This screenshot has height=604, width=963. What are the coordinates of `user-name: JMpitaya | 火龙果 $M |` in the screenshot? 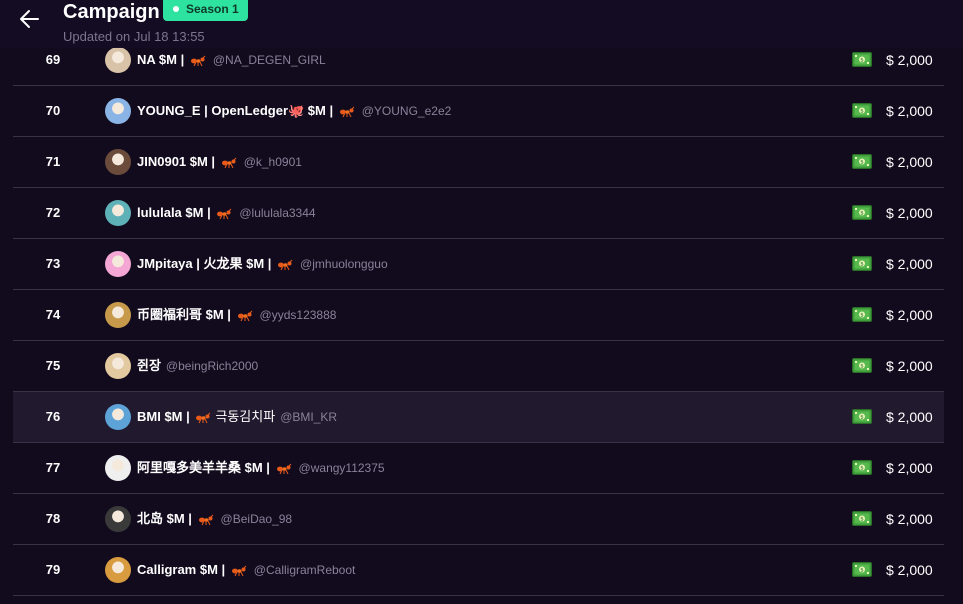 It's located at (204, 263).